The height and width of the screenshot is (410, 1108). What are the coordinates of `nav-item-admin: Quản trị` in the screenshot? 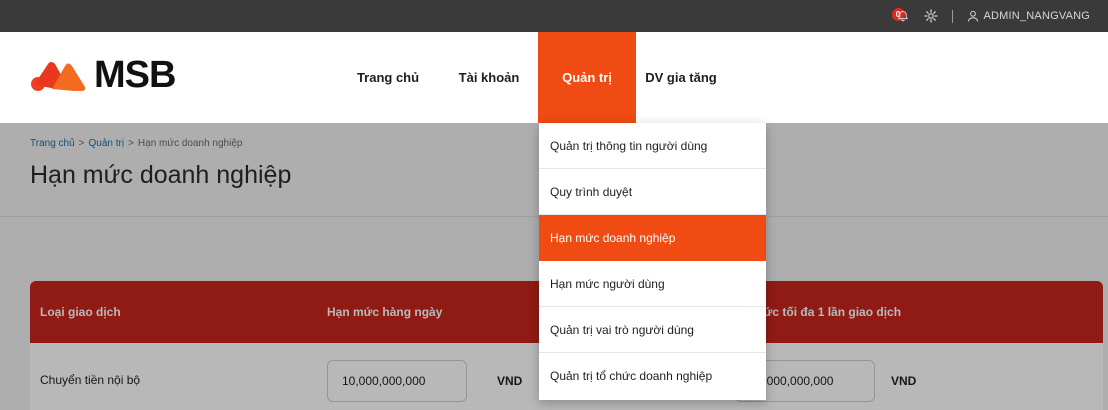 It's located at (587, 77).